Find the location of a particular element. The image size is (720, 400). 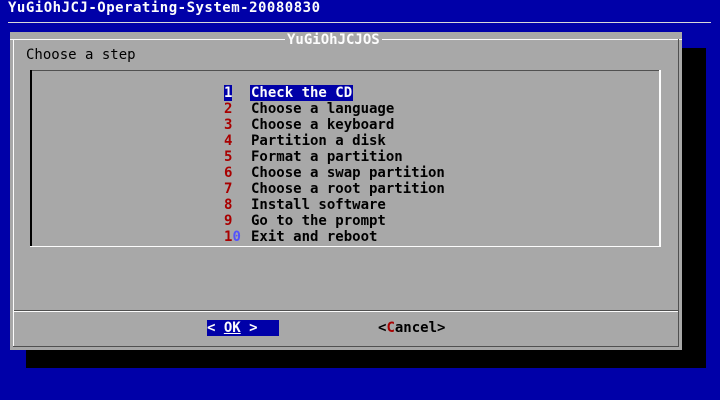

ok-button: < OK > is located at coordinates (243, 328).